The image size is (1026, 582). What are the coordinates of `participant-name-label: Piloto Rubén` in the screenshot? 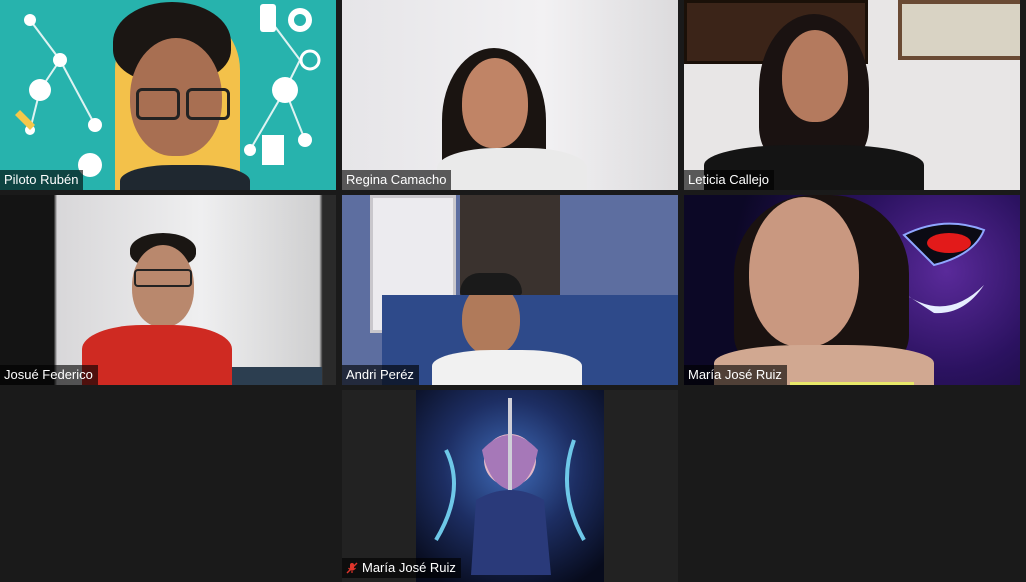 It's located at (42, 180).